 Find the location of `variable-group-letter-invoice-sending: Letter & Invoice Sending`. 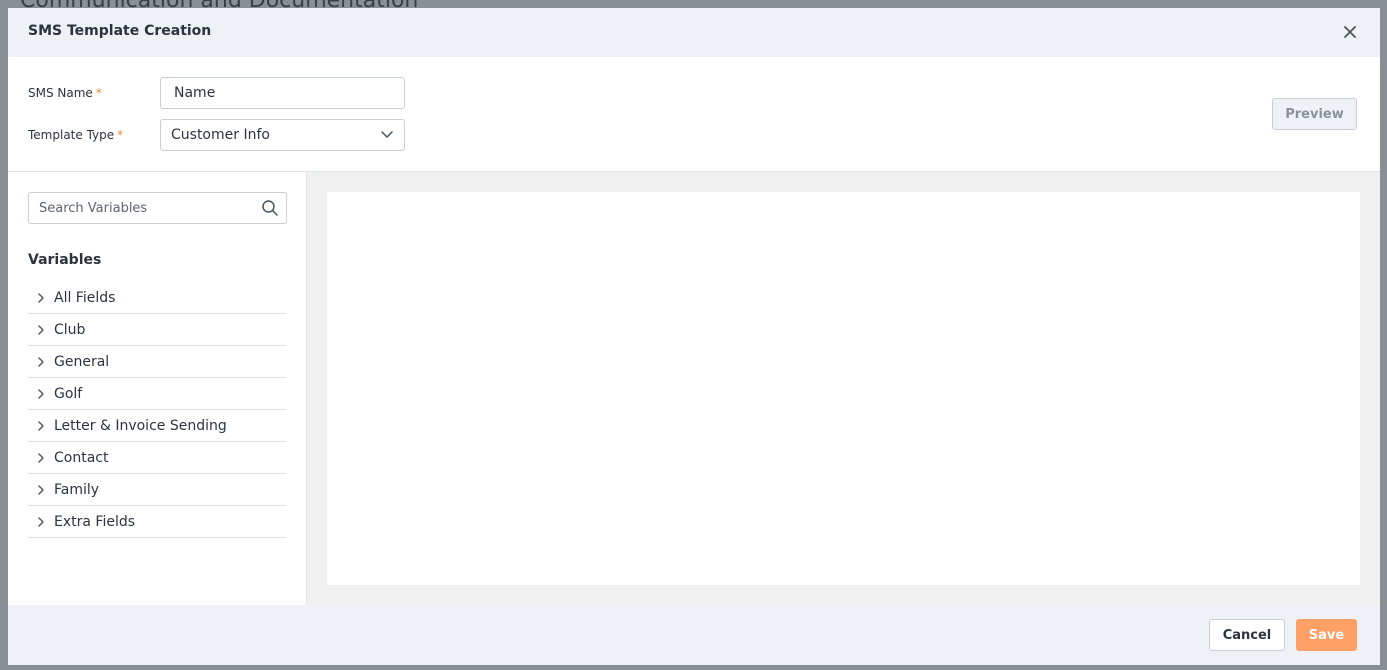

variable-group-letter-invoice-sending: Letter & Invoice Sending is located at coordinates (157, 426).